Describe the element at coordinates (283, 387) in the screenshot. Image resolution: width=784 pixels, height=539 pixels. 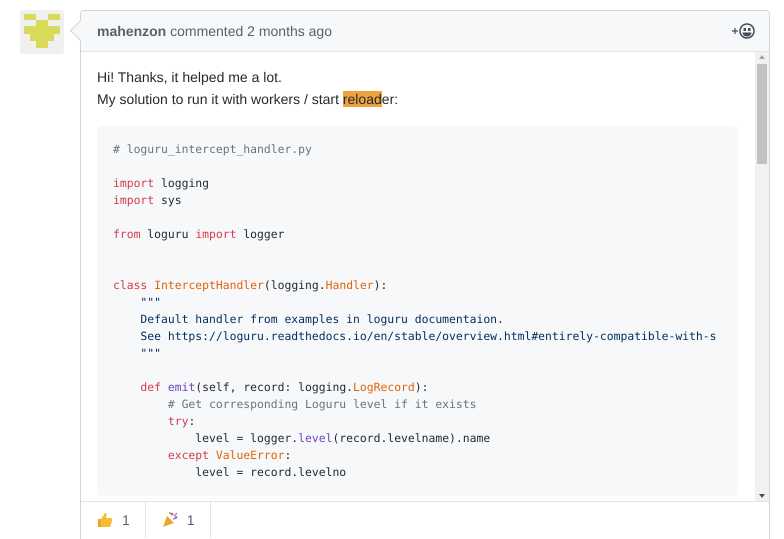
I see `code-line: def emit(self, record: logging.LogRecord):` at that location.